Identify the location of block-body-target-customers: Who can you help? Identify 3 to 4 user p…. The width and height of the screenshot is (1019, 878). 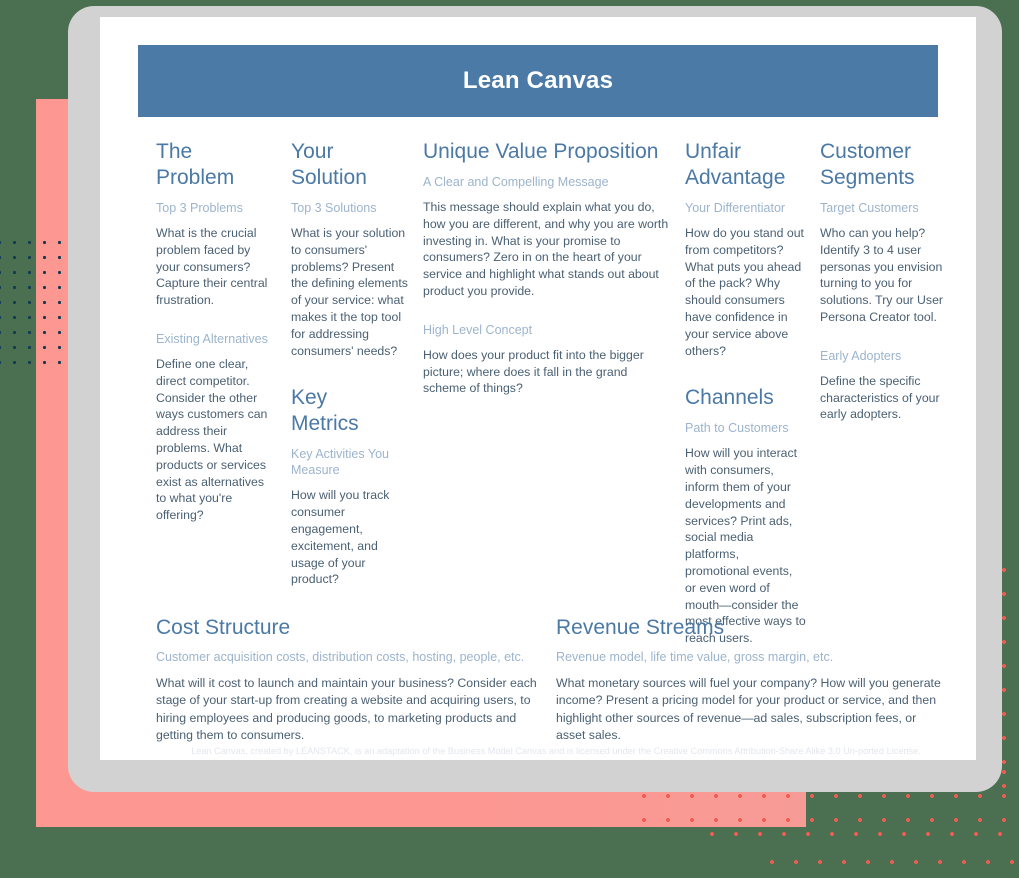
(882, 275).